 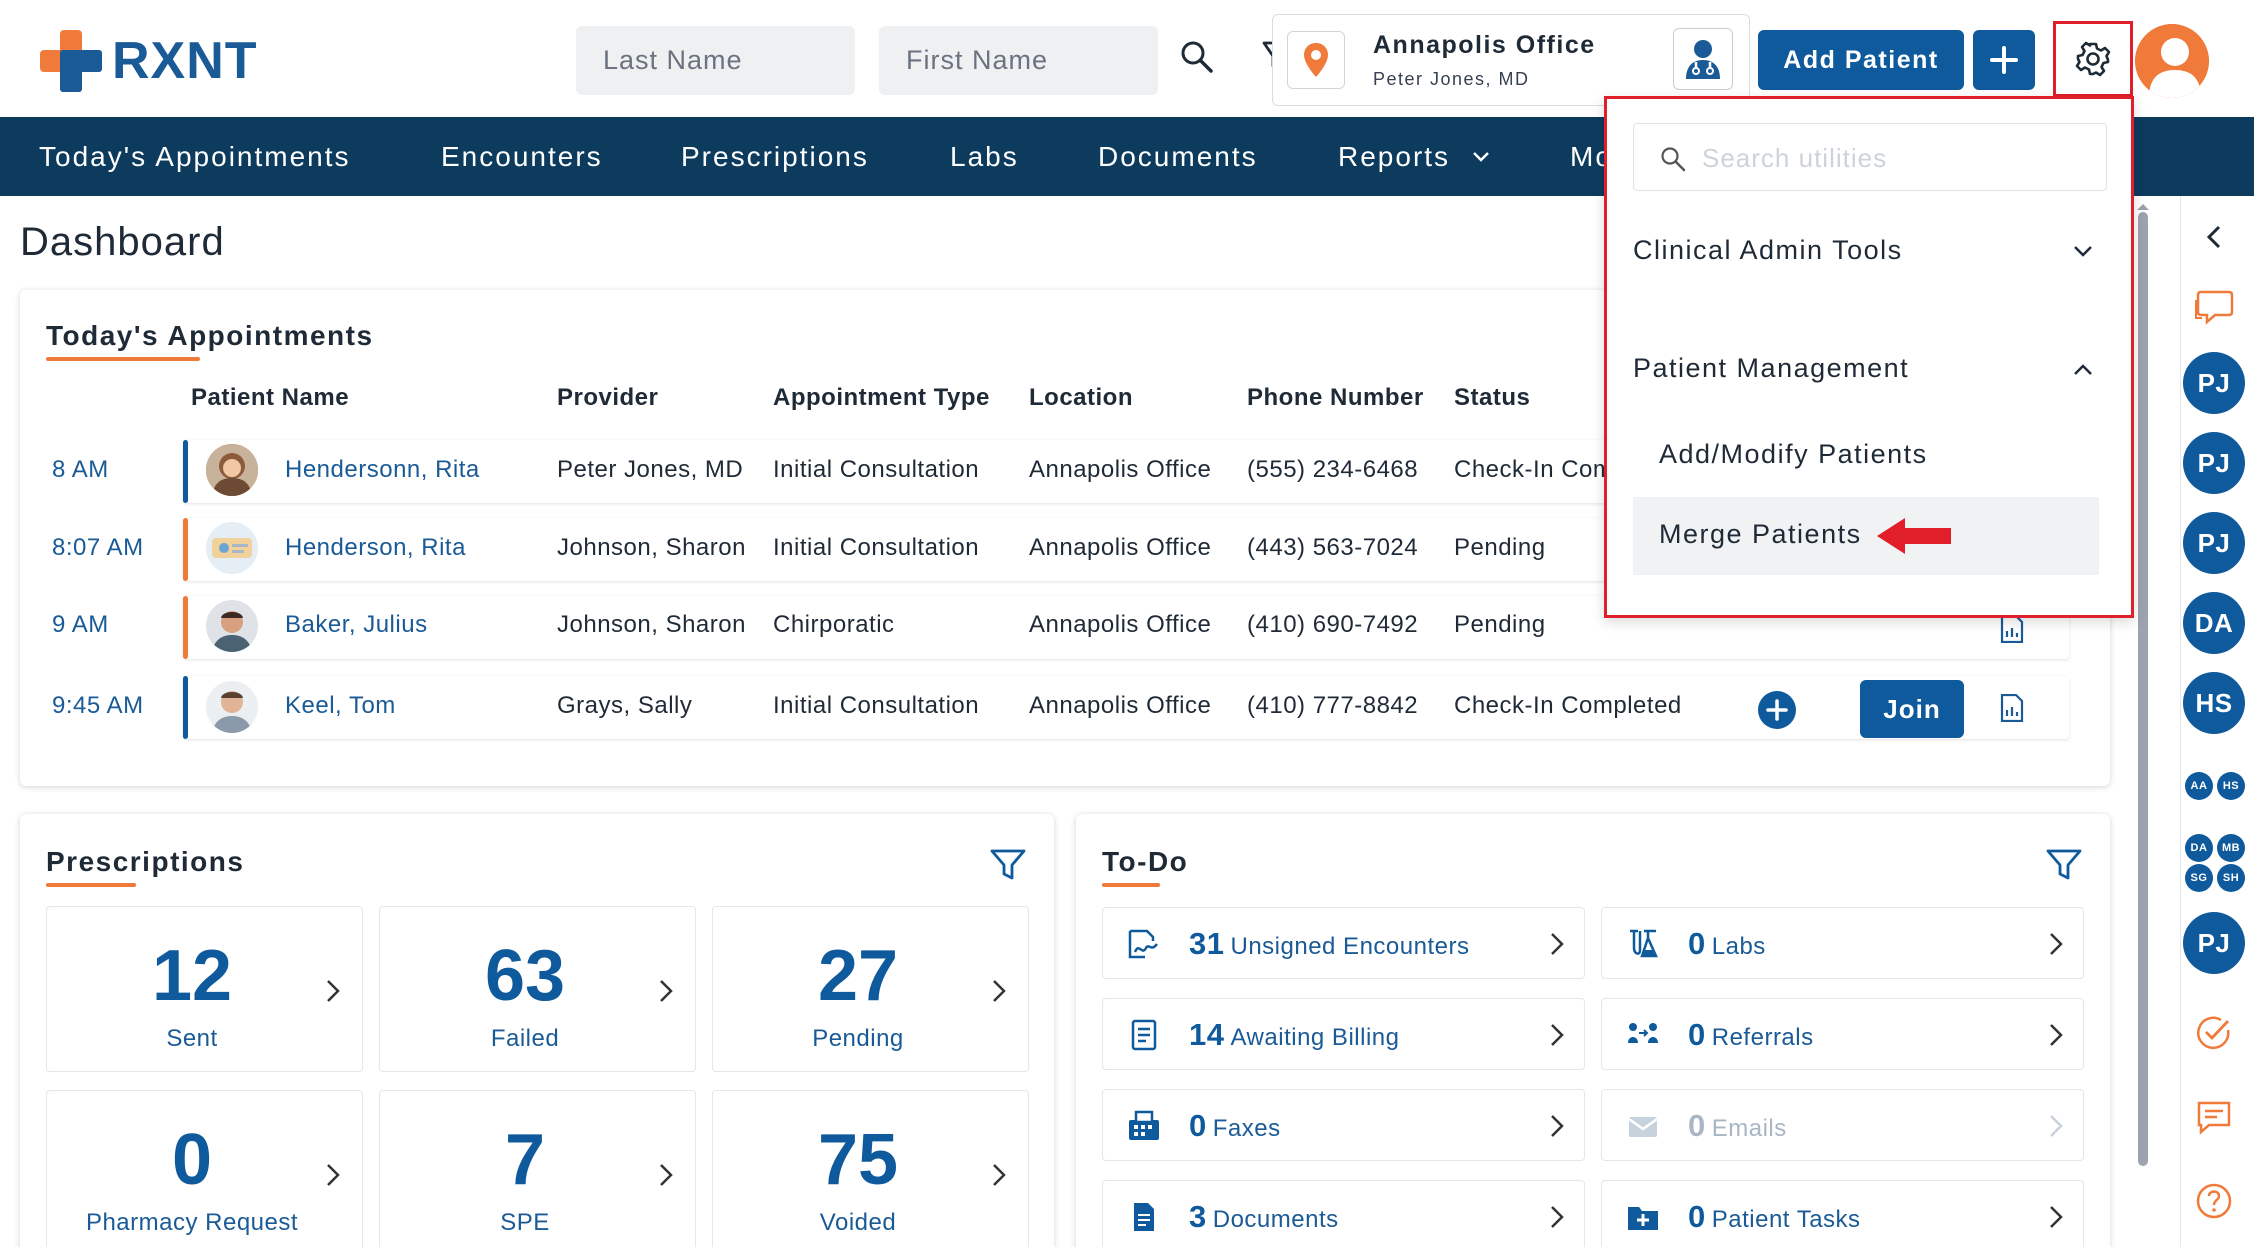 What do you see at coordinates (1777, 710) in the screenshot?
I see `add-circle-icon` at bounding box center [1777, 710].